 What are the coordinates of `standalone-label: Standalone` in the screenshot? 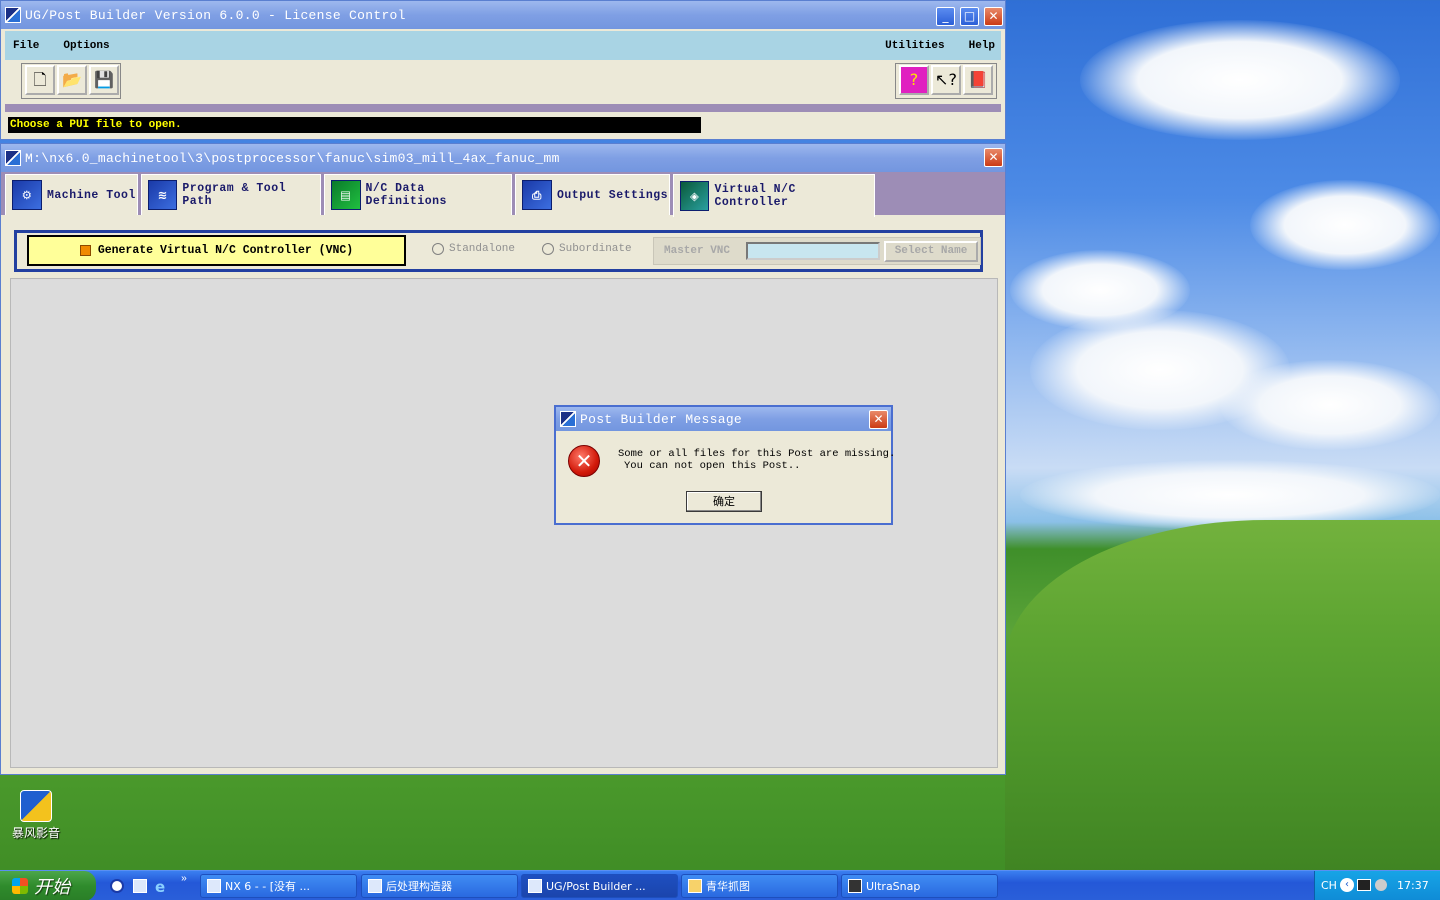 It's located at (482, 249).